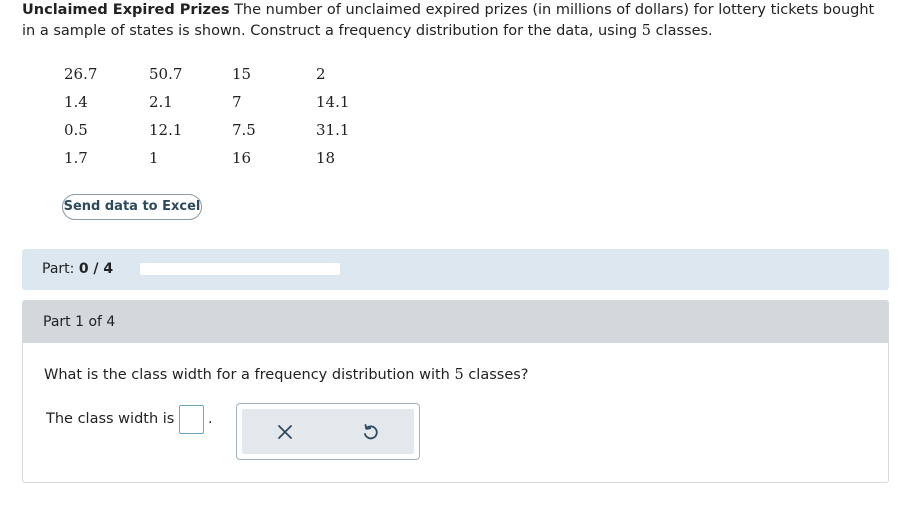 This screenshot has height=517, width=901. What do you see at coordinates (220, 130) in the screenshot?
I see `table-row: 0.5 12.1 7.5 31.1` at bounding box center [220, 130].